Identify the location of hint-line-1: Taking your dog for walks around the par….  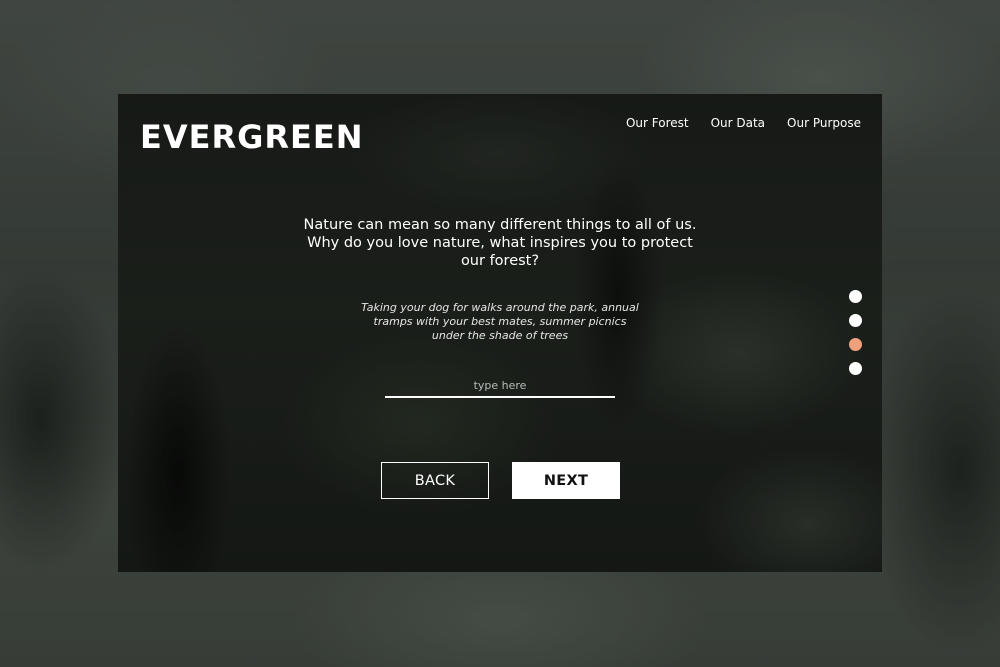
(500, 307).